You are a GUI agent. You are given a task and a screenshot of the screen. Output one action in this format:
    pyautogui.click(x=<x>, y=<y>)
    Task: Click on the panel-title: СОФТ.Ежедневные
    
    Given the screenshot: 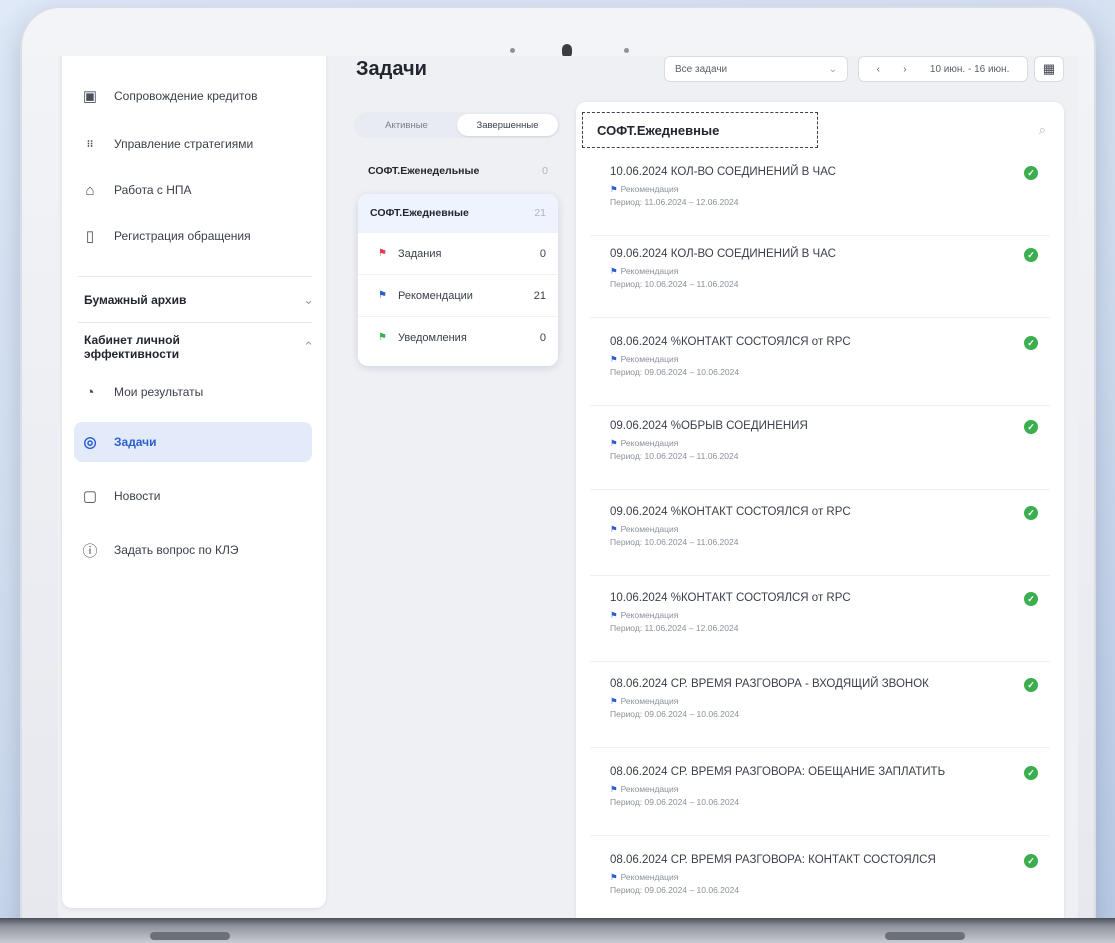 What is the action you would take?
    pyautogui.click(x=700, y=130)
    